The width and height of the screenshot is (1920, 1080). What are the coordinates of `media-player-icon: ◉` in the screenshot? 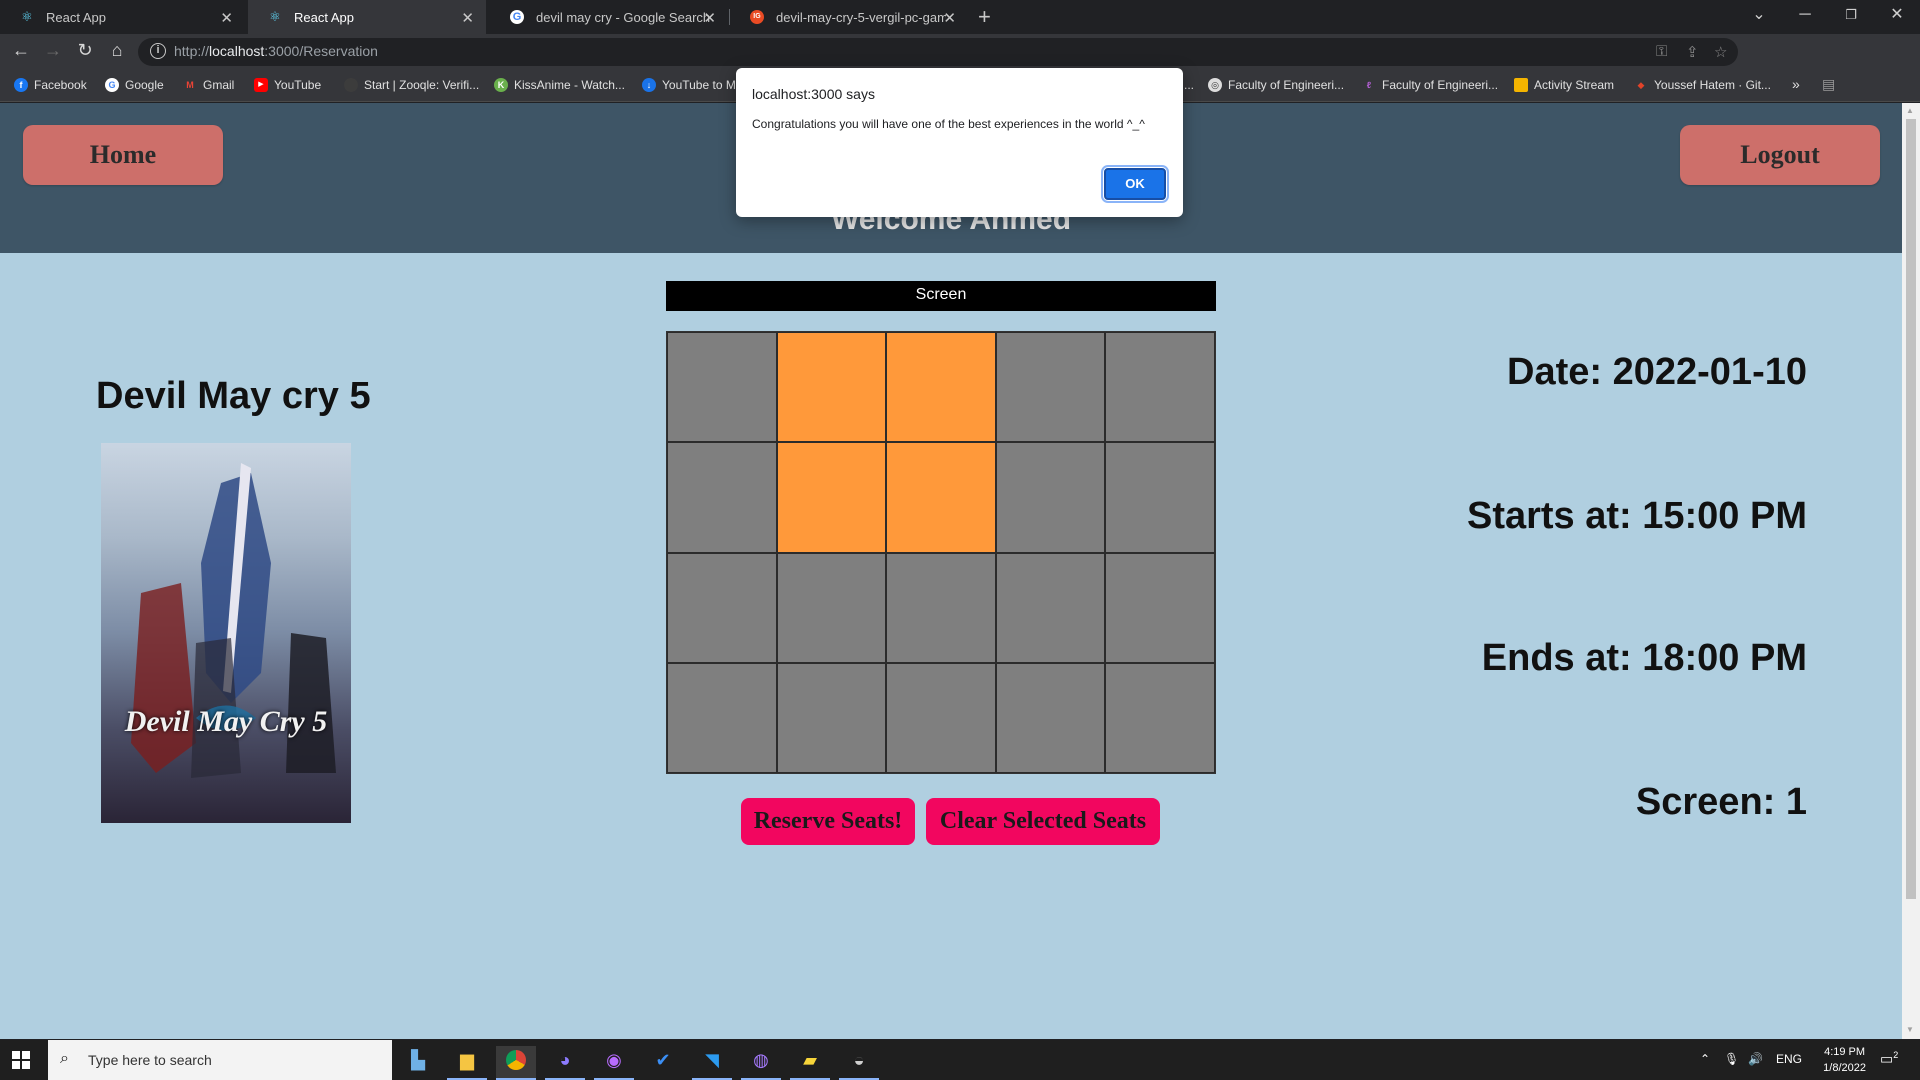 It's located at (614, 1063).